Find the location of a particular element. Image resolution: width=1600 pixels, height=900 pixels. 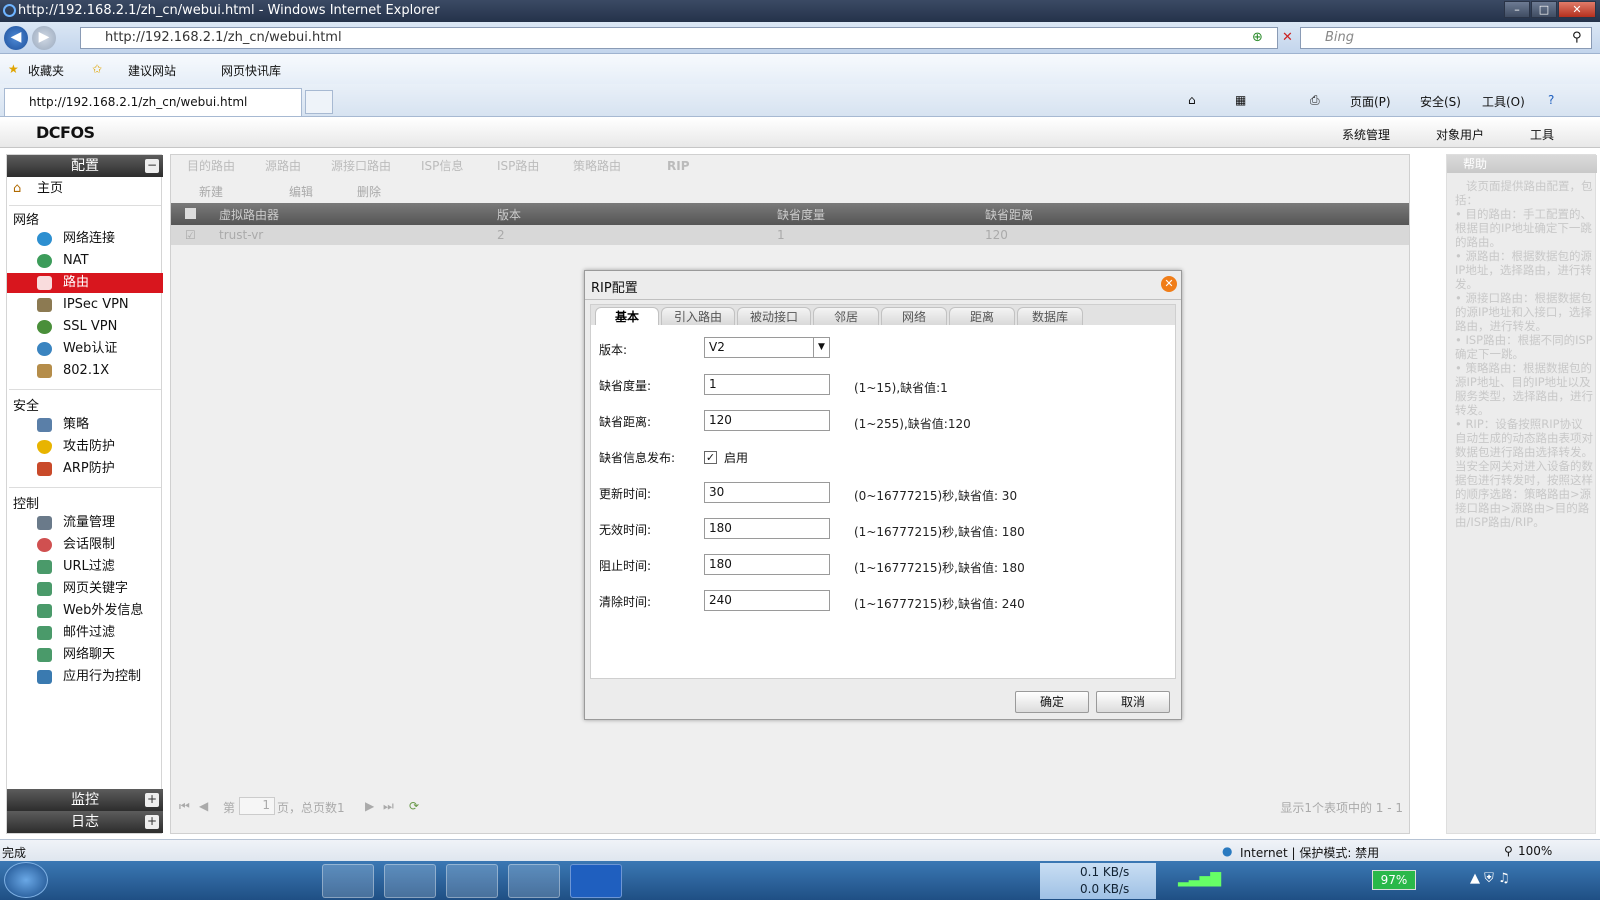

update-time-input: 30 is located at coordinates (767, 492).